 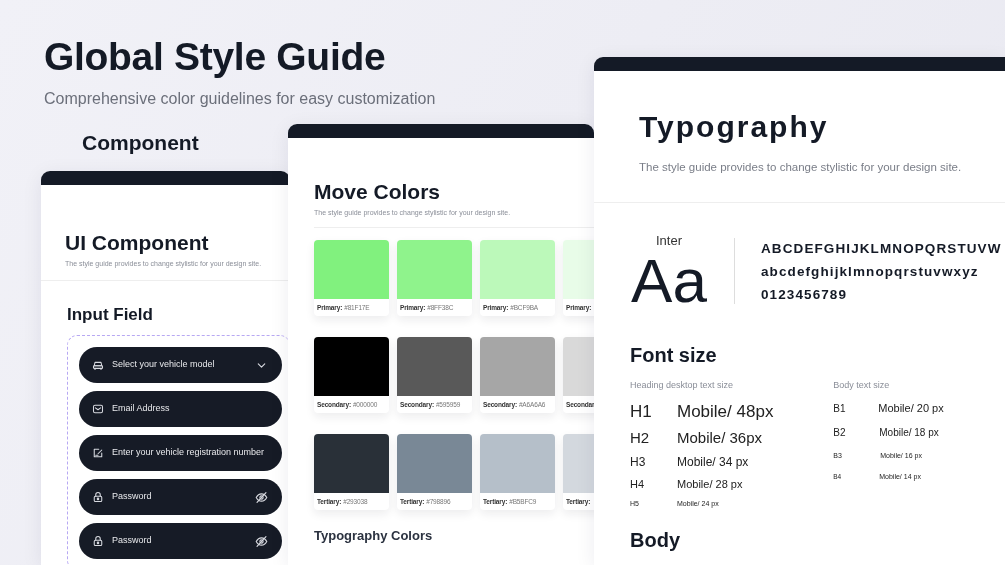 I want to click on mail-icon, so click(x=98, y=409).